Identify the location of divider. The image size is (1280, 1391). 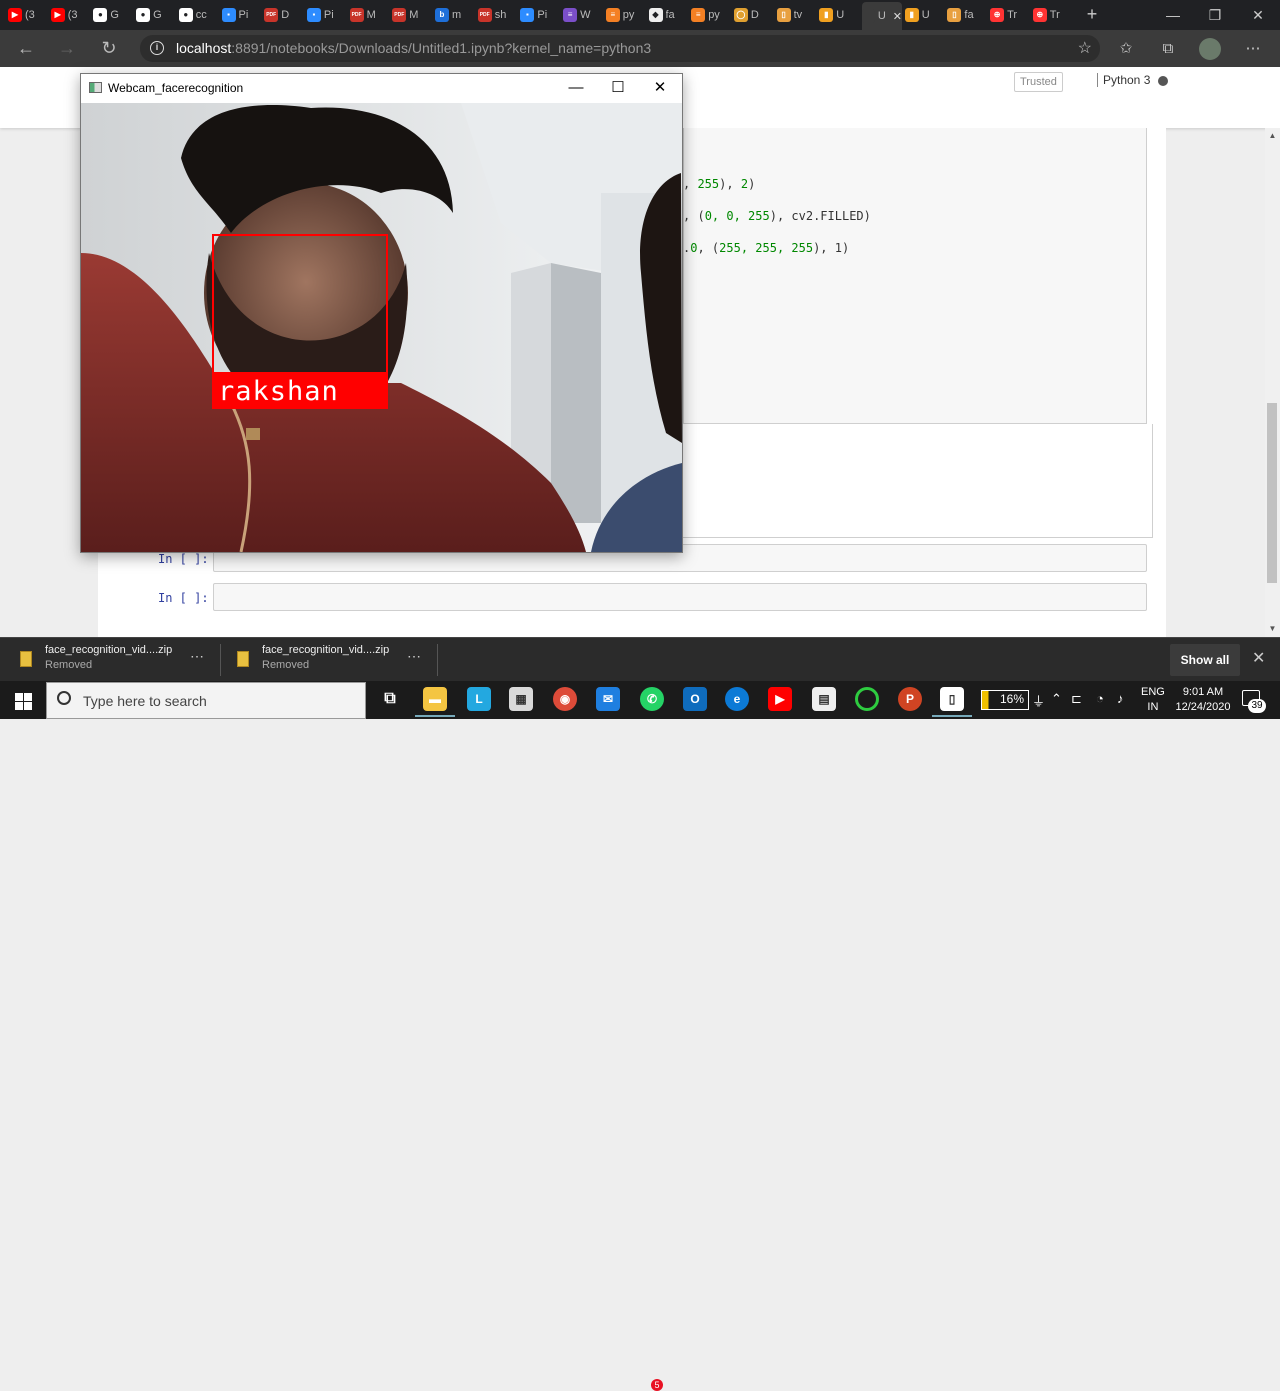
(437, 660).